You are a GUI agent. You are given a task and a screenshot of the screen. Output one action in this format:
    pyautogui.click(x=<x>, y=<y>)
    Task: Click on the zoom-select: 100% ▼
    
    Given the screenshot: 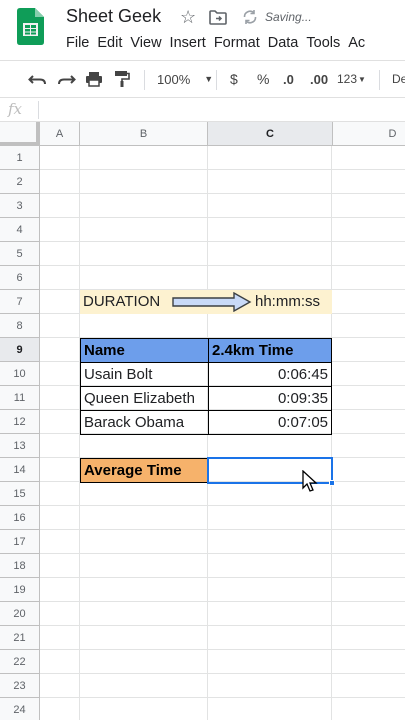 What is the action you would take?
    pyautogui.click(x=185, y=79)
    